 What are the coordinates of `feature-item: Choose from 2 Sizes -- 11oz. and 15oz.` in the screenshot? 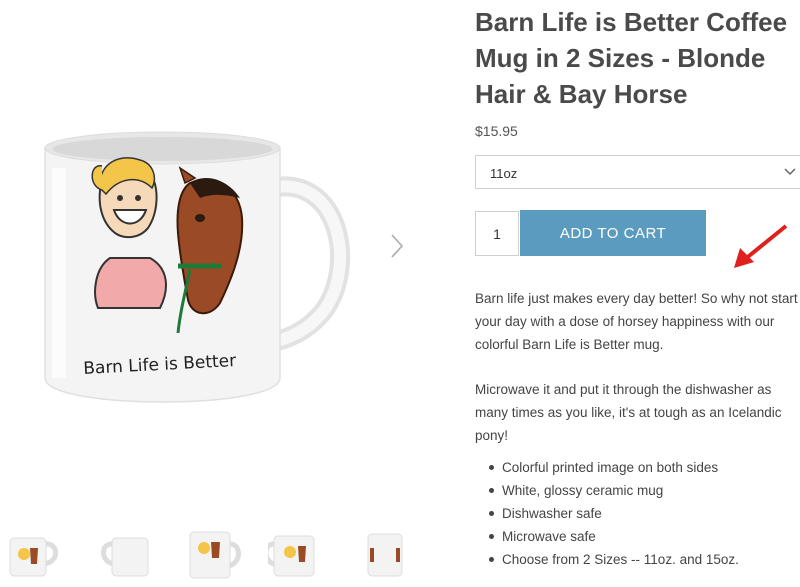 It's located at (612, 559).